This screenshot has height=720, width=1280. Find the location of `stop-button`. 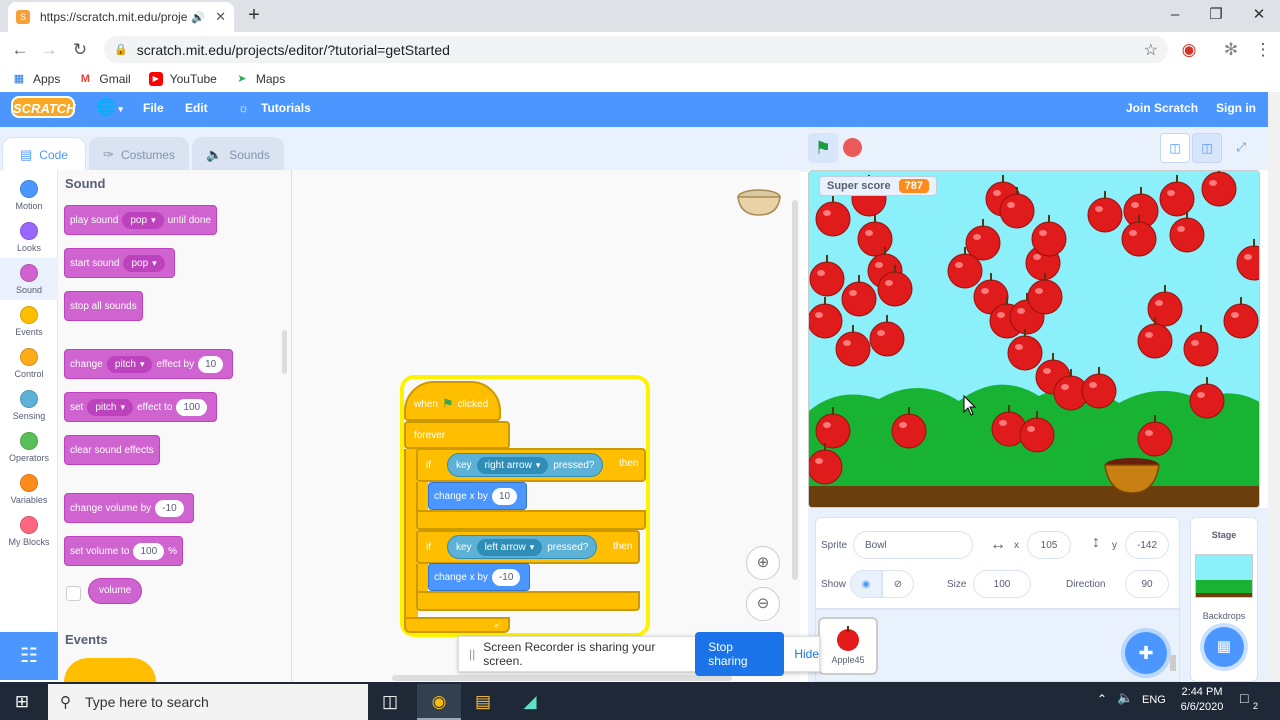

stop-button is located at coordinates (852, 147).